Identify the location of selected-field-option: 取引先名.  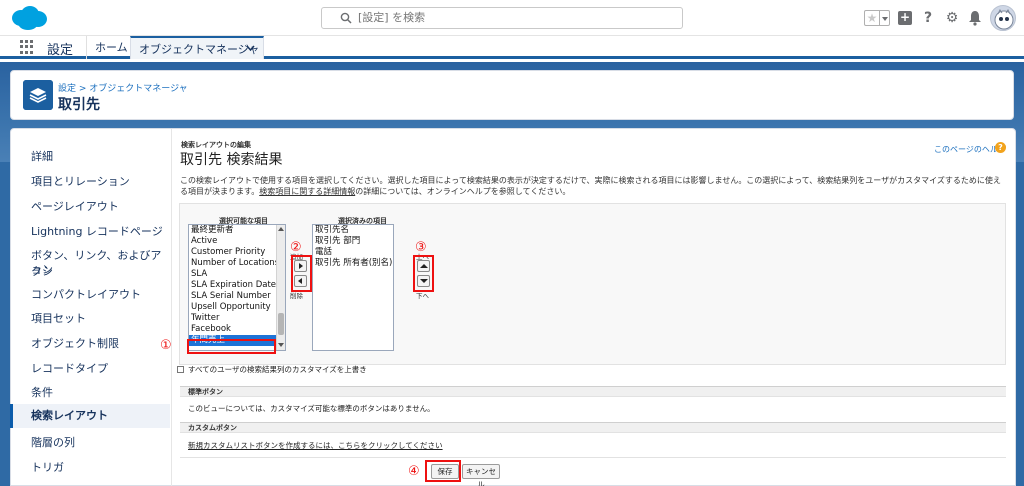
(353, 230).